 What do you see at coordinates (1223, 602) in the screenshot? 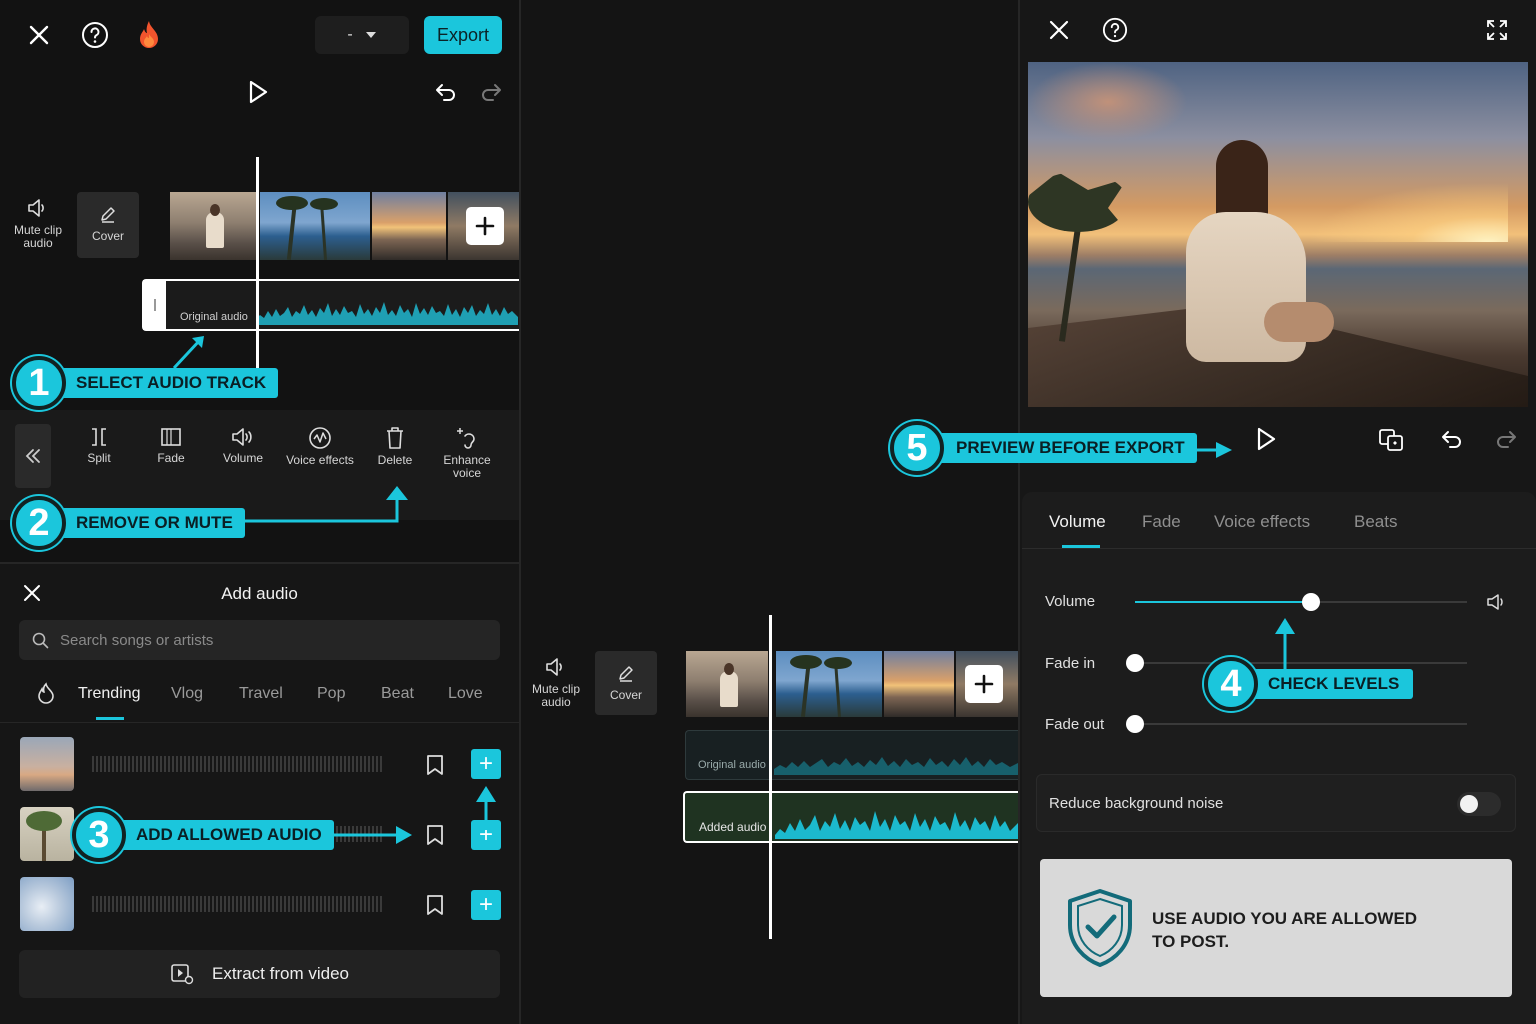
I see `slider-fill` at bounding box center [1223, 602].